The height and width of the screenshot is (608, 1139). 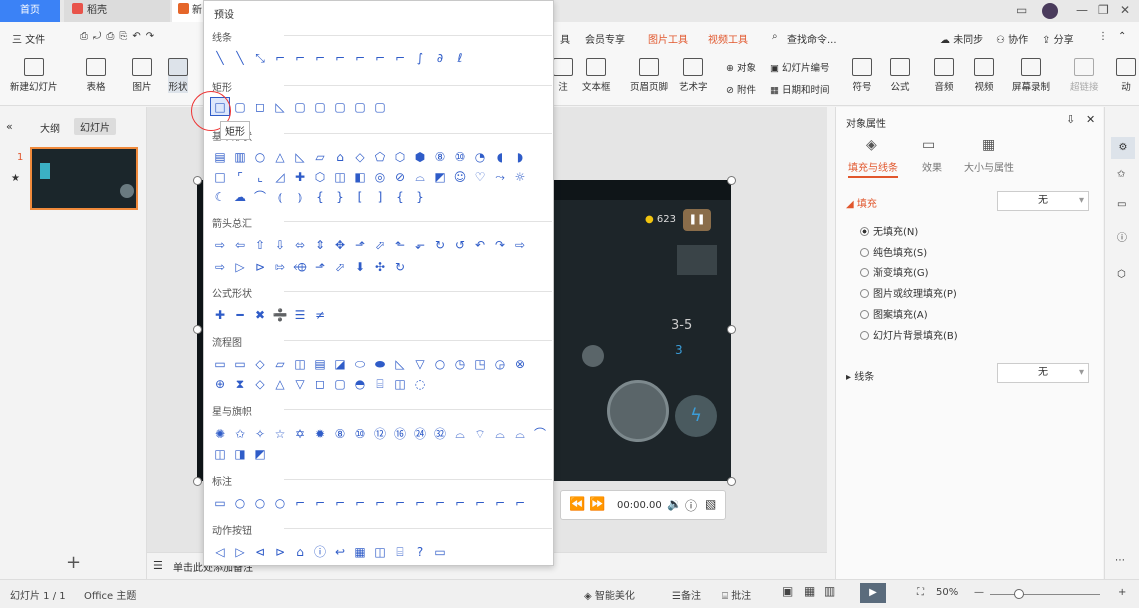 I want to click on shape-option: ◶, so click(x=500, y=363).